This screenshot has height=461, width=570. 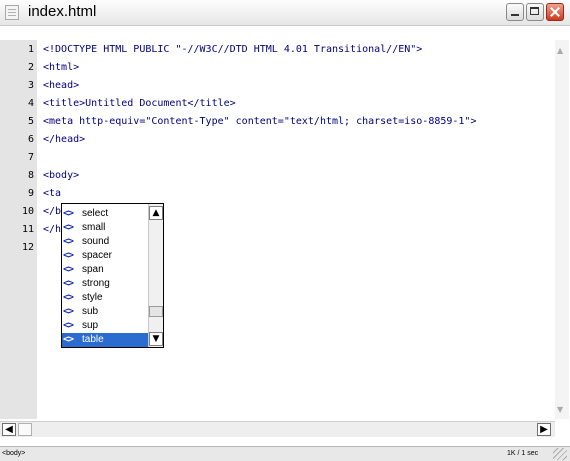 What do you see at coordinates (277, 429) in the screenshot?
I see `horizontal-scrollbar: ◀ ▶` at bounding box center [277, 429].